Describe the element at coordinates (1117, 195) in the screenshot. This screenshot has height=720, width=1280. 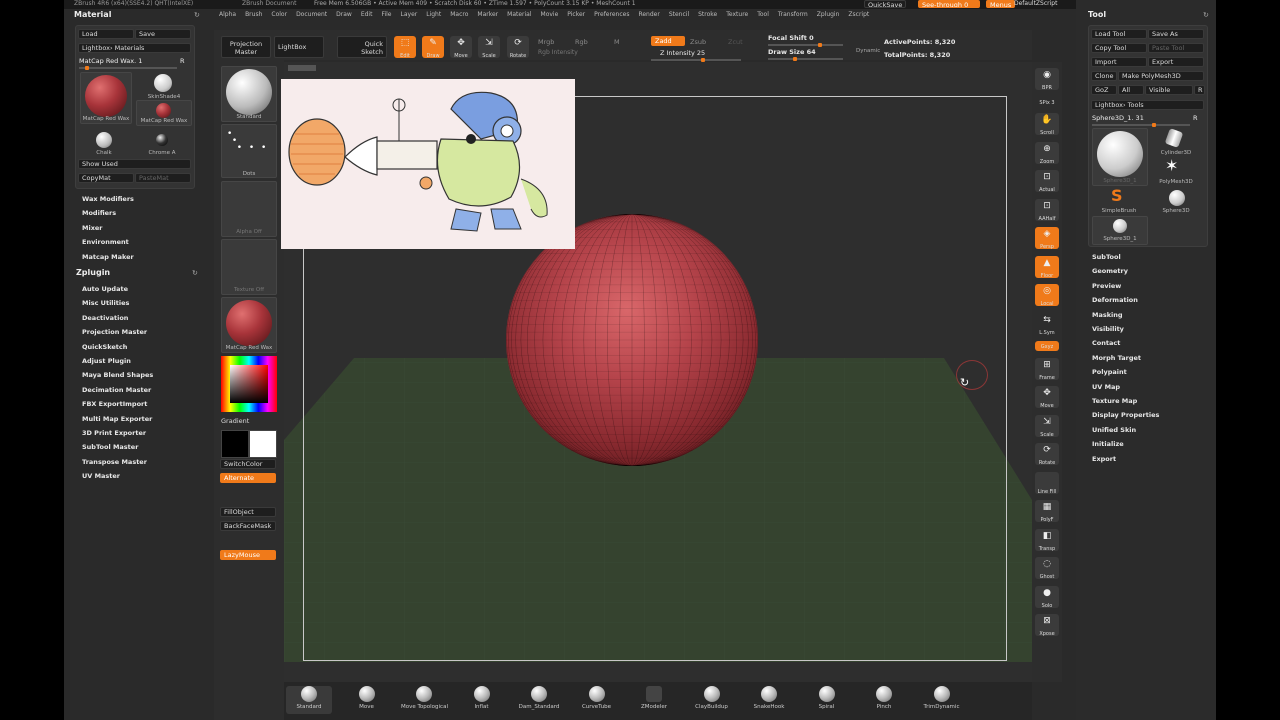
I see `simplebrush-icon: S` at that location.